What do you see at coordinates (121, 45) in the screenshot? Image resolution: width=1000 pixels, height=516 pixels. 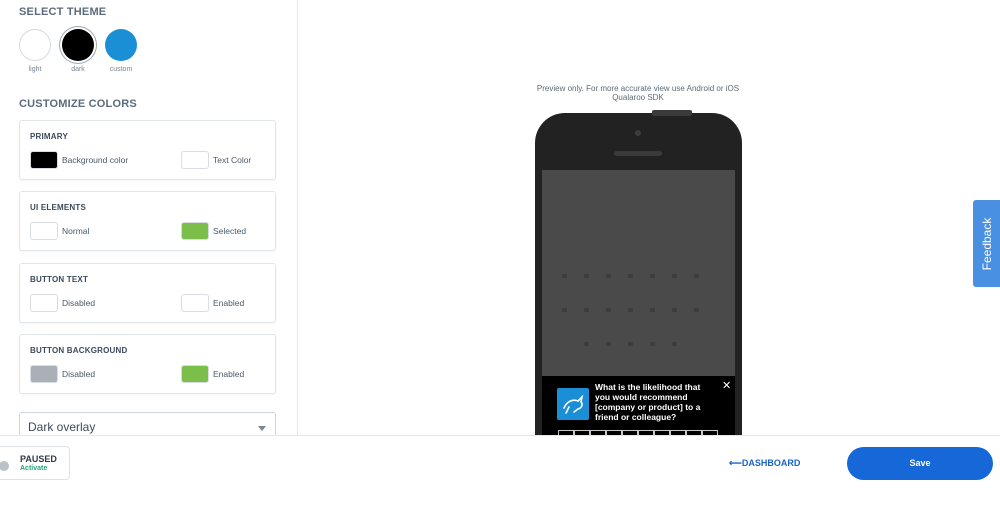 I see `theme-swatch-custom` at bounding box center [121, 45].